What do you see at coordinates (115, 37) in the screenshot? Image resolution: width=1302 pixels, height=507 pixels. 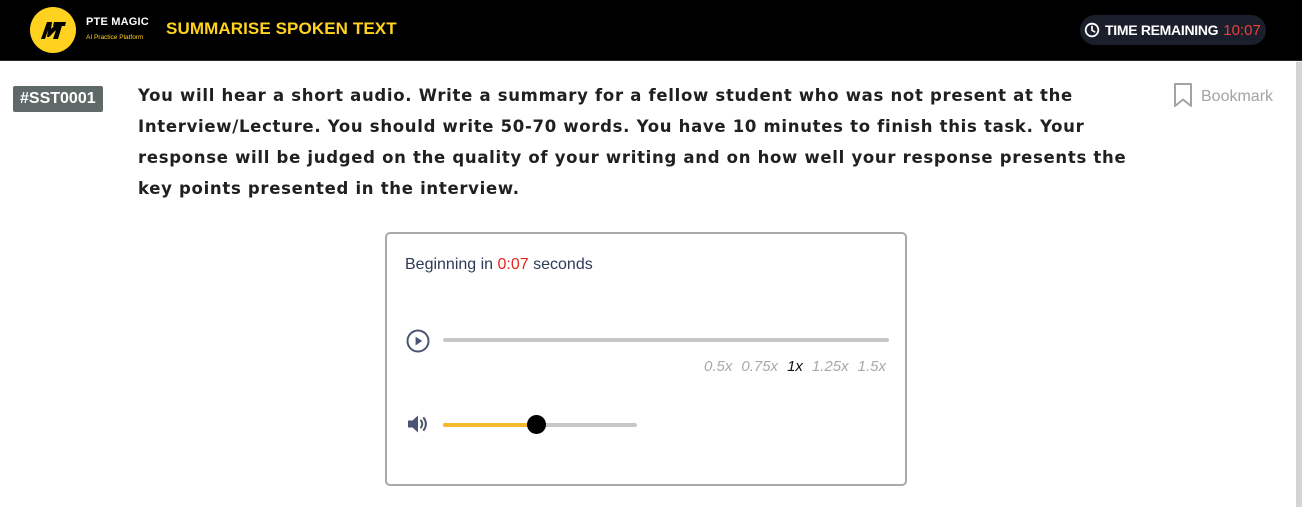 I see `brand-tagline: AI Practice Platform` at bounding box center [115, 37].